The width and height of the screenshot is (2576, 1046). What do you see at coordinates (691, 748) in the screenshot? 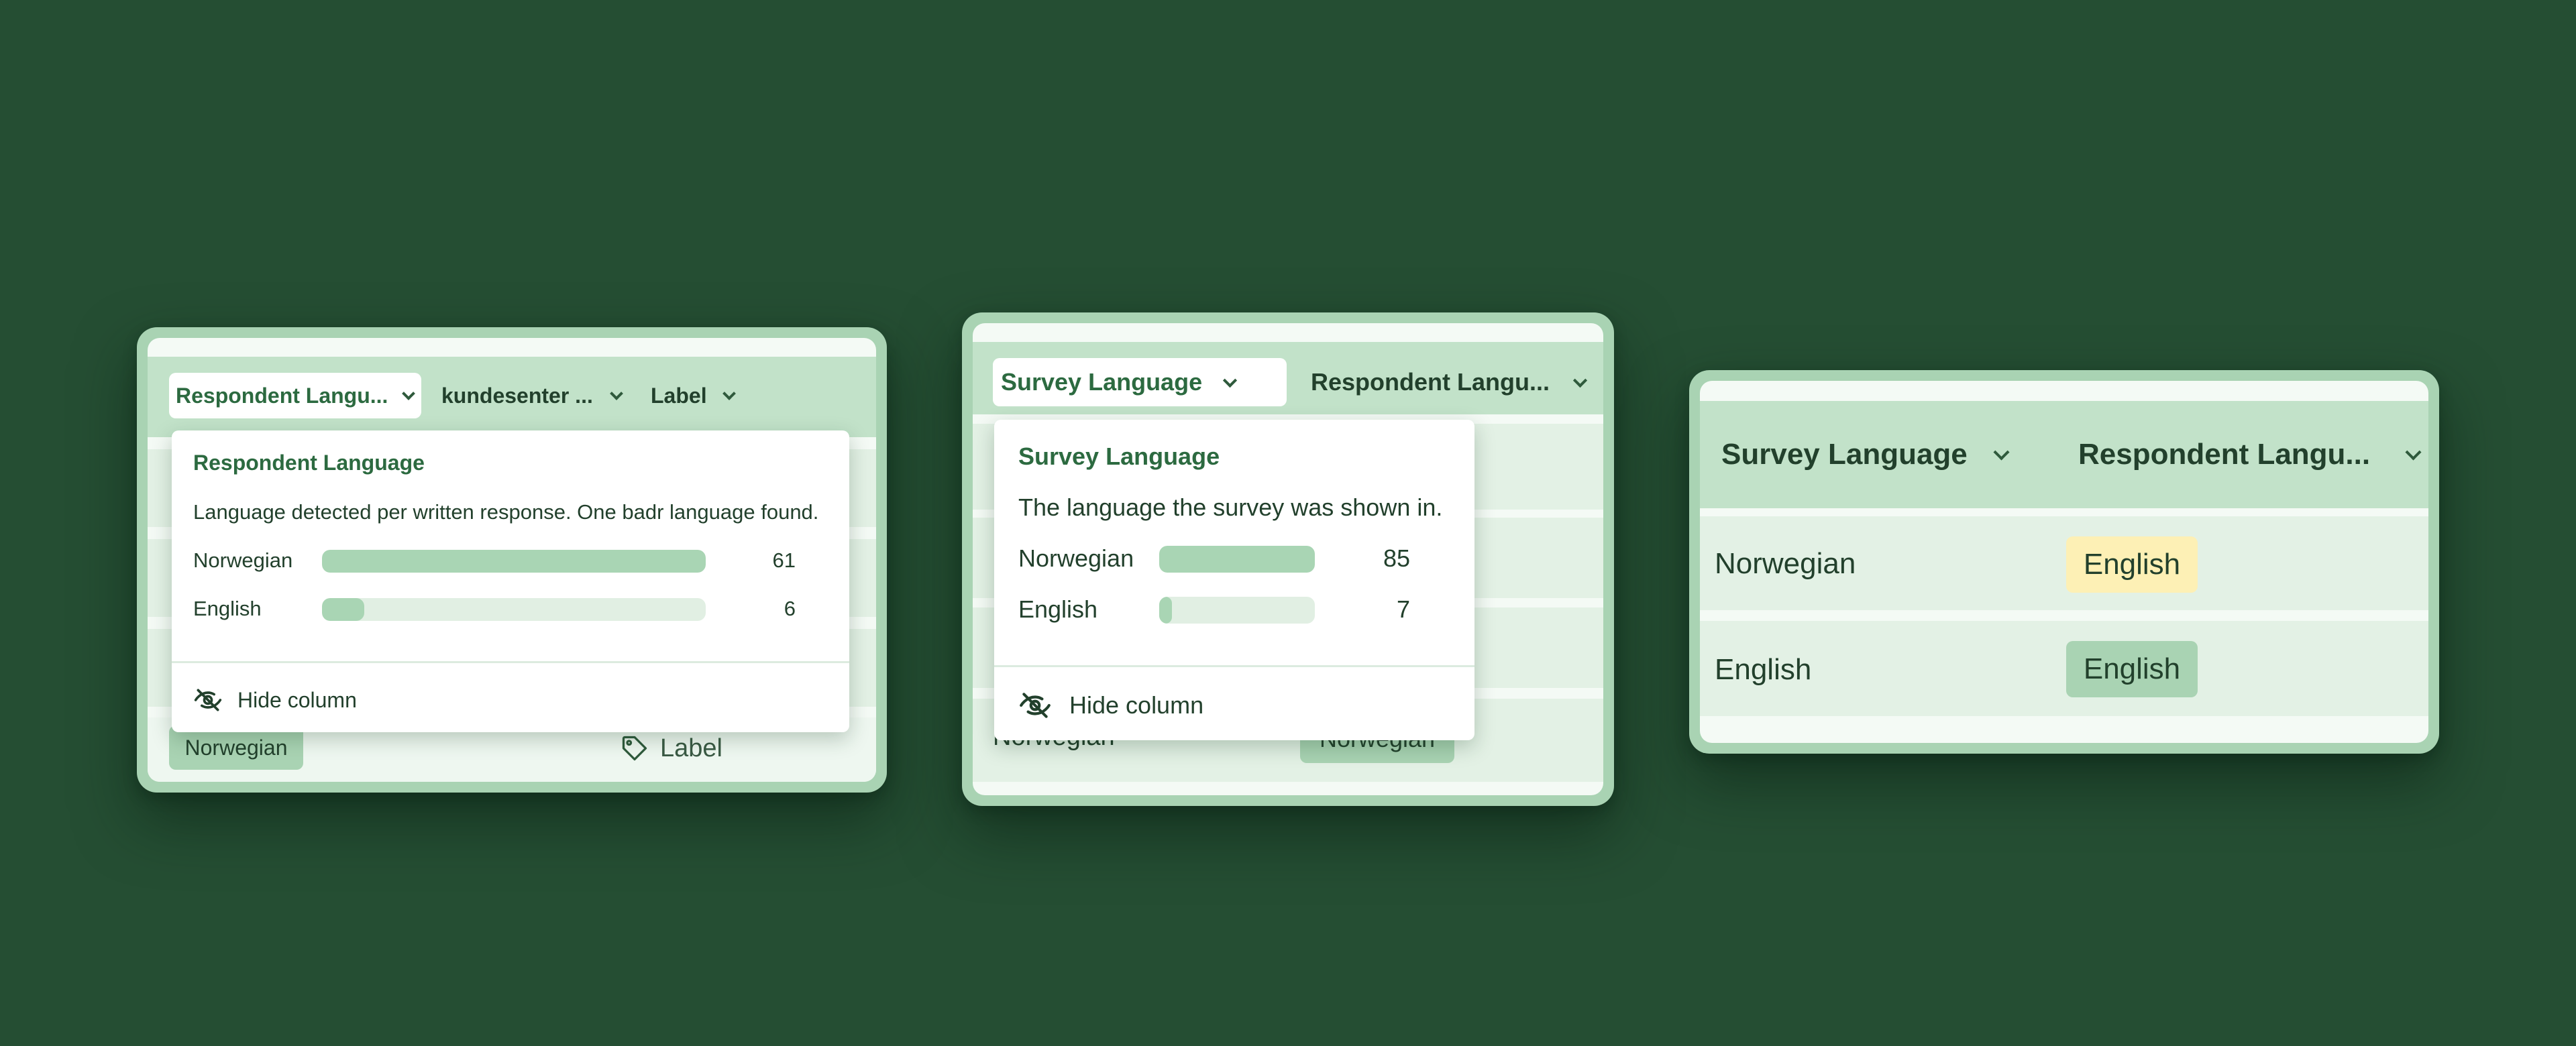
I see `label-text: Label` at bounding box center [691, 748].